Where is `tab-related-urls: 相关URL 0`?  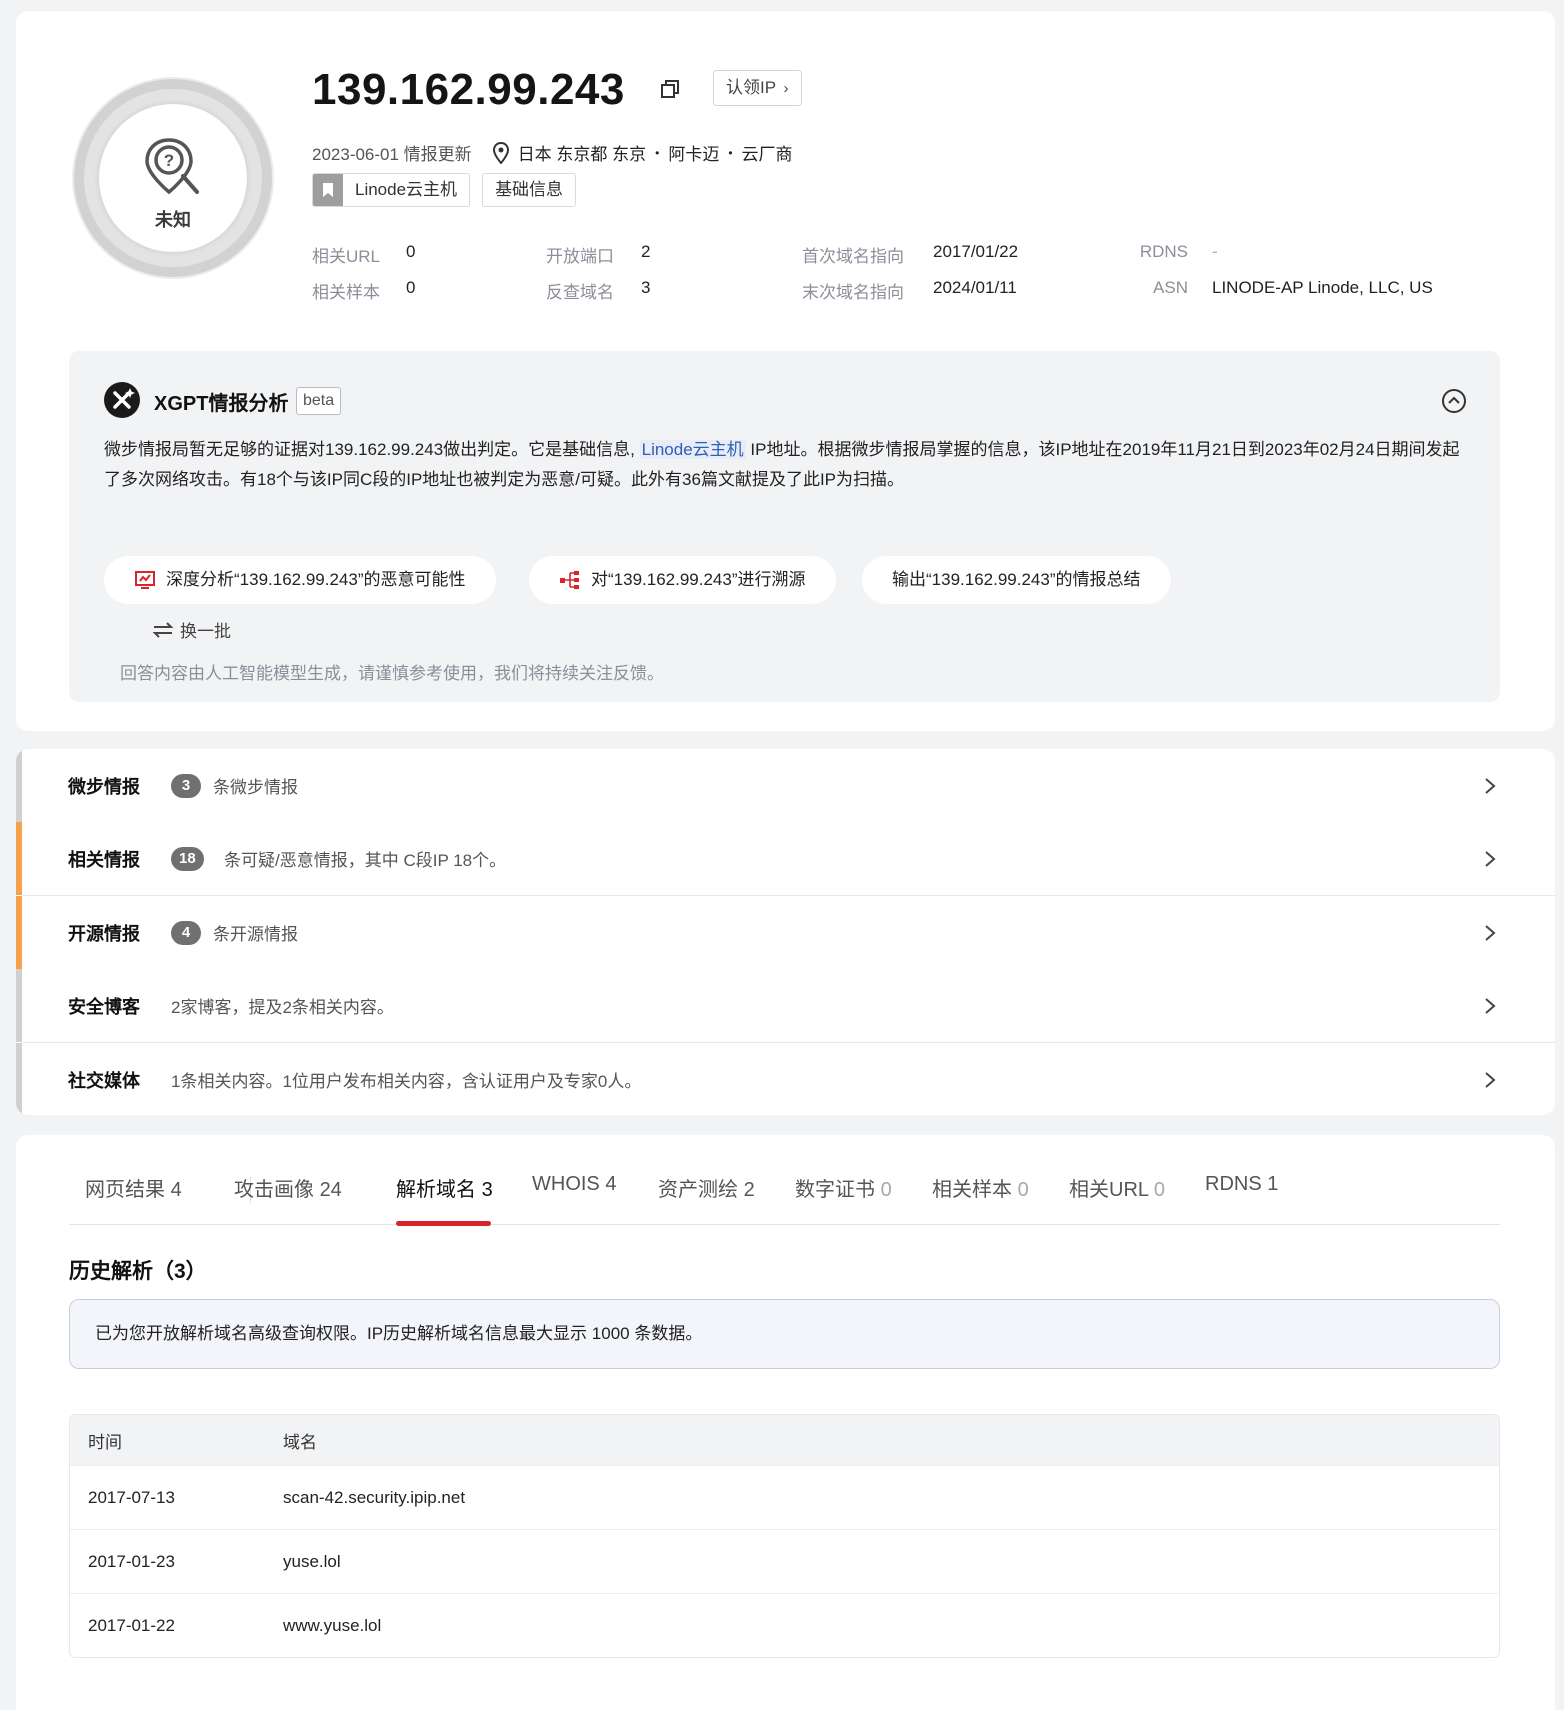 tab-related-urls: 相关URL 0 is located at coordinates (1117, 1187).